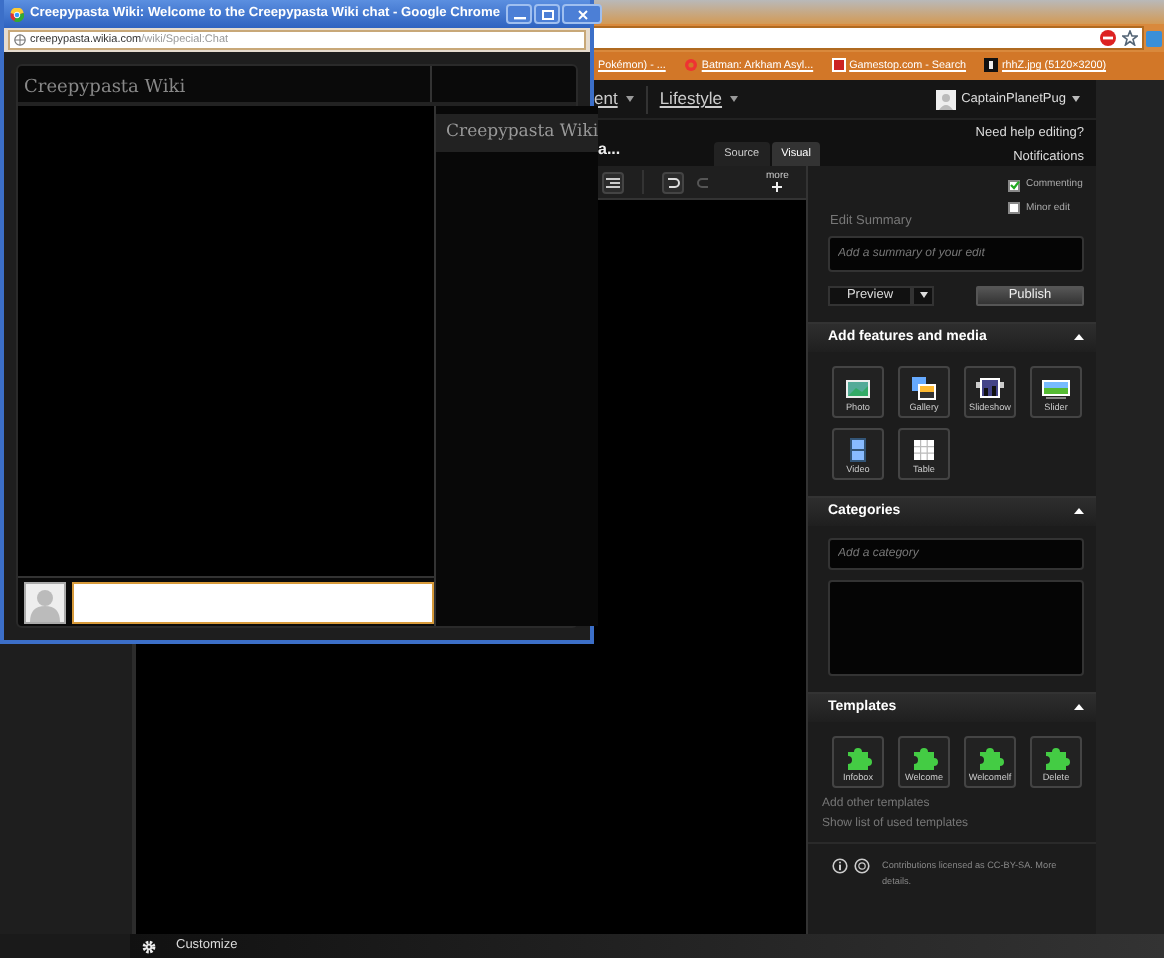  I want to click on maximize-icon, so click(547, 14).